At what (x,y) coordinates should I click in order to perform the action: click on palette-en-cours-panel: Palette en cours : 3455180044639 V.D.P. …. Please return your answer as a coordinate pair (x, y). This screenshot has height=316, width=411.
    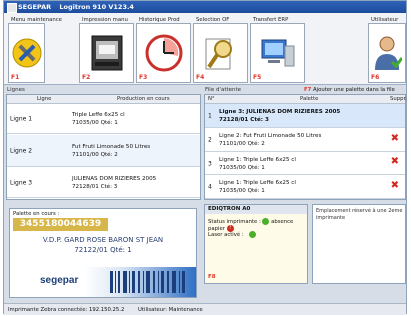
    Looking at the image, I should click on (103, 253).